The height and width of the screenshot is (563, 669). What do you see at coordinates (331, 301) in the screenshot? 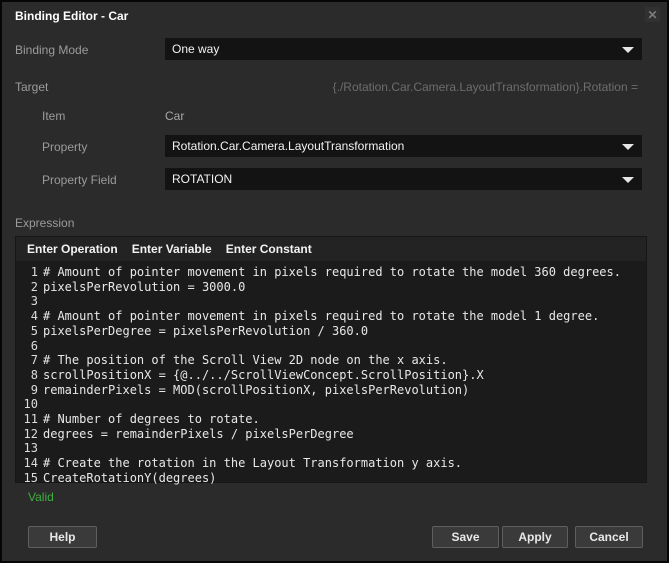
I see `code-line: 3` at bounding box center [331, 301].